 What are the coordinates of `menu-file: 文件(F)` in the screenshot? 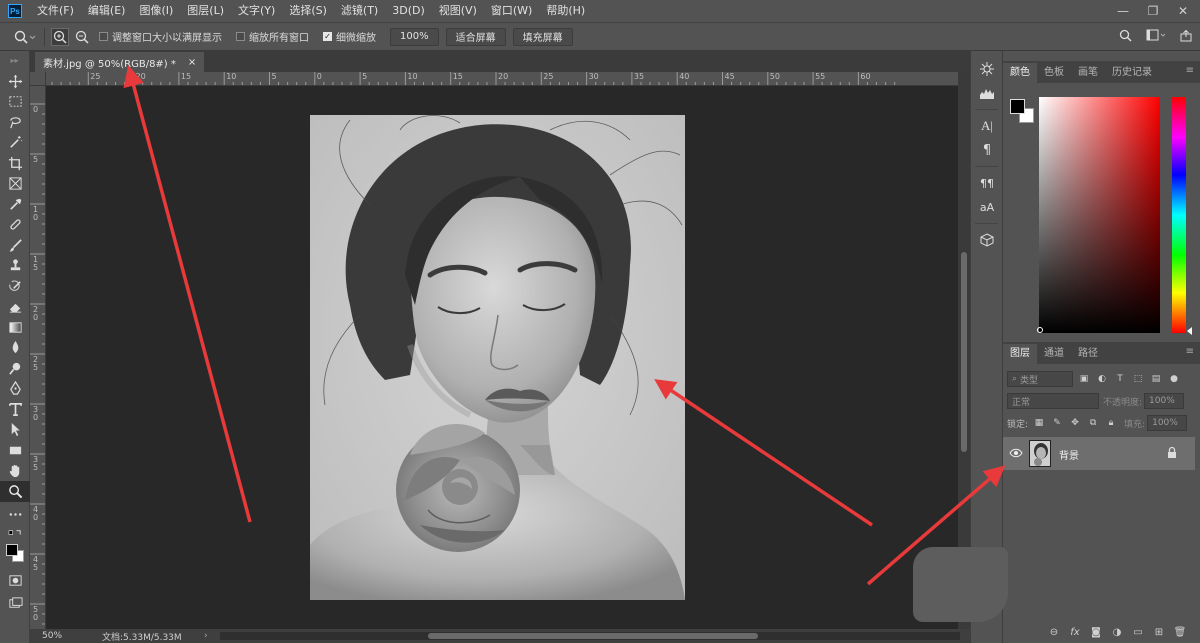 It's located at (55, 11).